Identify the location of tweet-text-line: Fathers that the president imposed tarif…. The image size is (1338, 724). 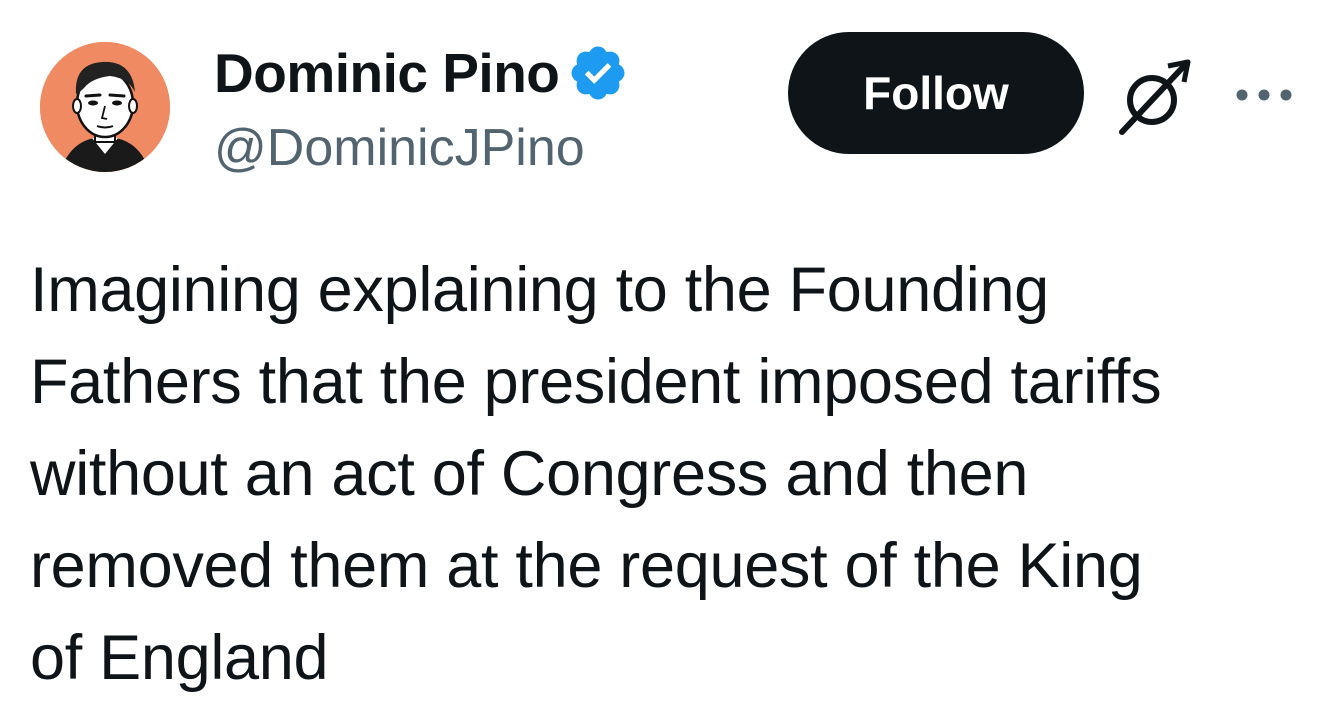
(596, 382).